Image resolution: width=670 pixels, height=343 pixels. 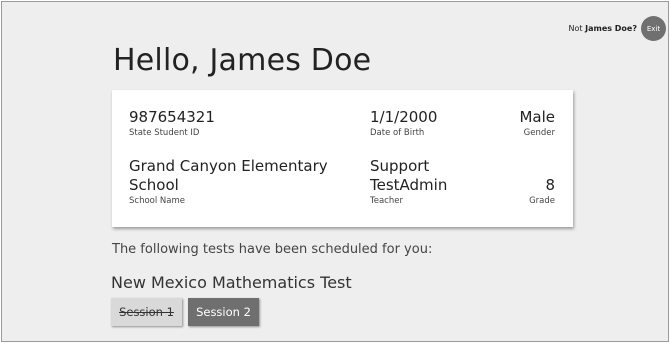 What do you see at coordinates (653, 28) in the screenshot?
I see `exit-button: Exit` at bounding box center [653, 28].